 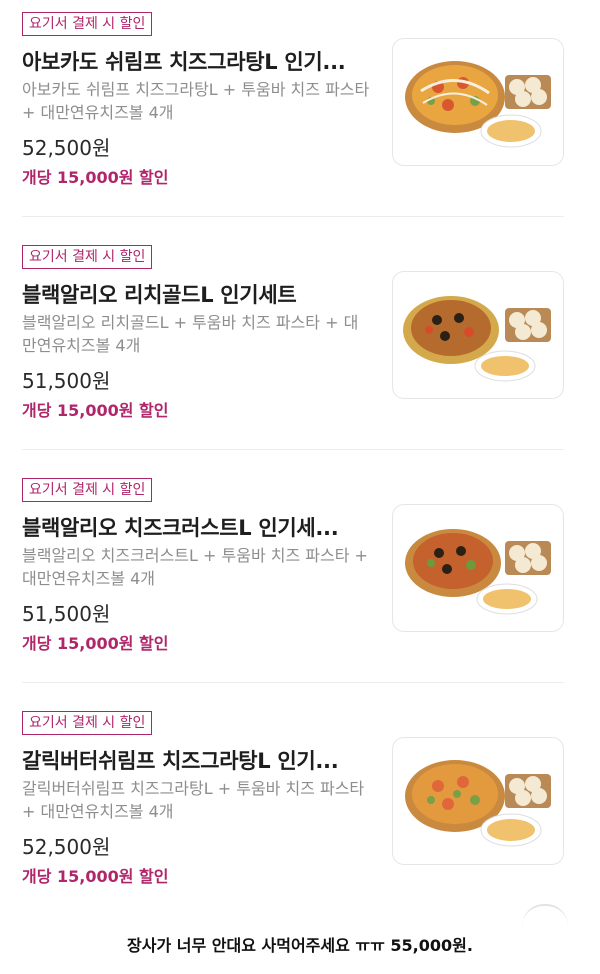 I want to click on product-description: 갈릭버터쉬림프 치즈그라탕L + 투움바 치즈 파스타 + 대만연유치즈볼 4개, so click(x=193, y=800).